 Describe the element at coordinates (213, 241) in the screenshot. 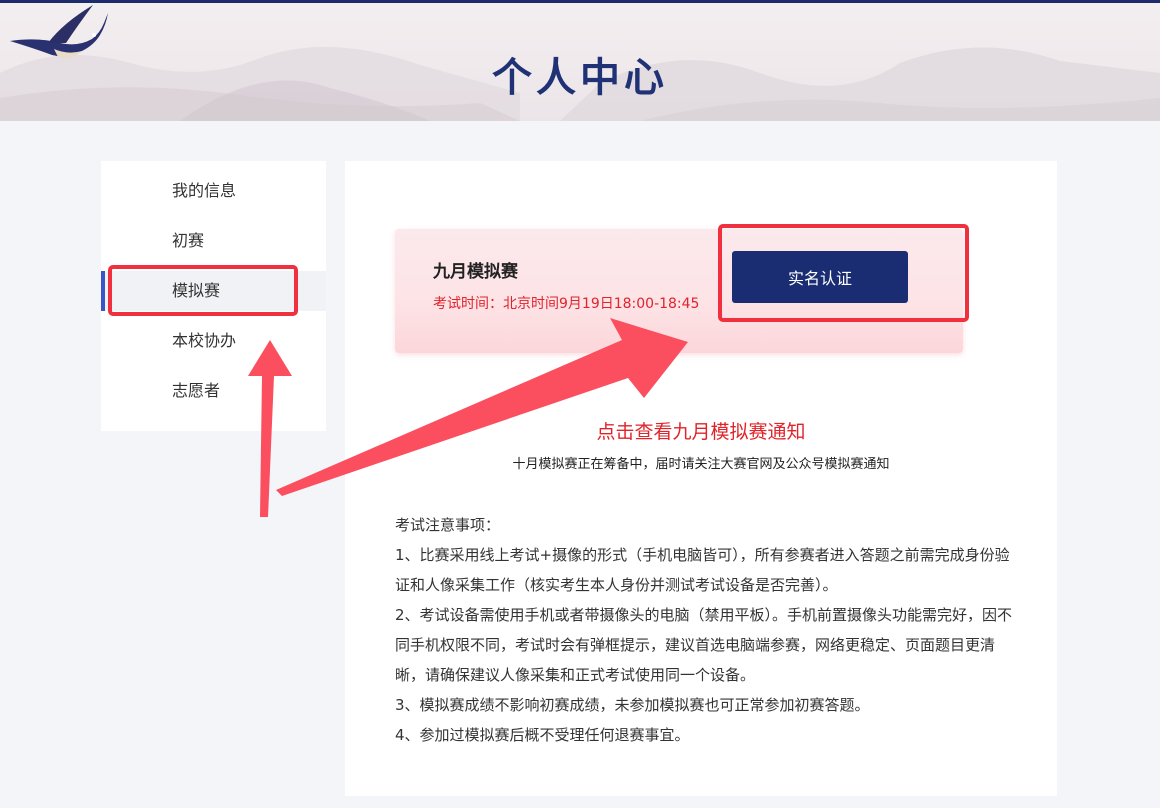

I see `sidebar-item-preliminary: 初赛` at that location.